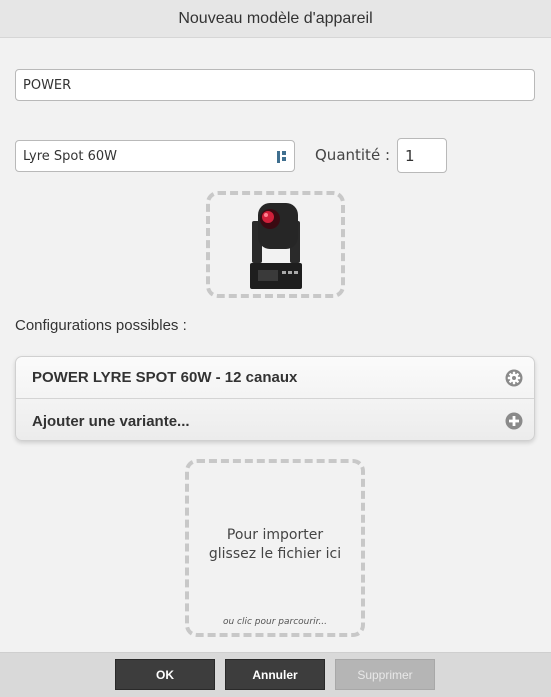  Describe the element at coordinates (275, 554) in the screenshot. I see `dropzone-line-2: glissez le fichier ici` at that location.